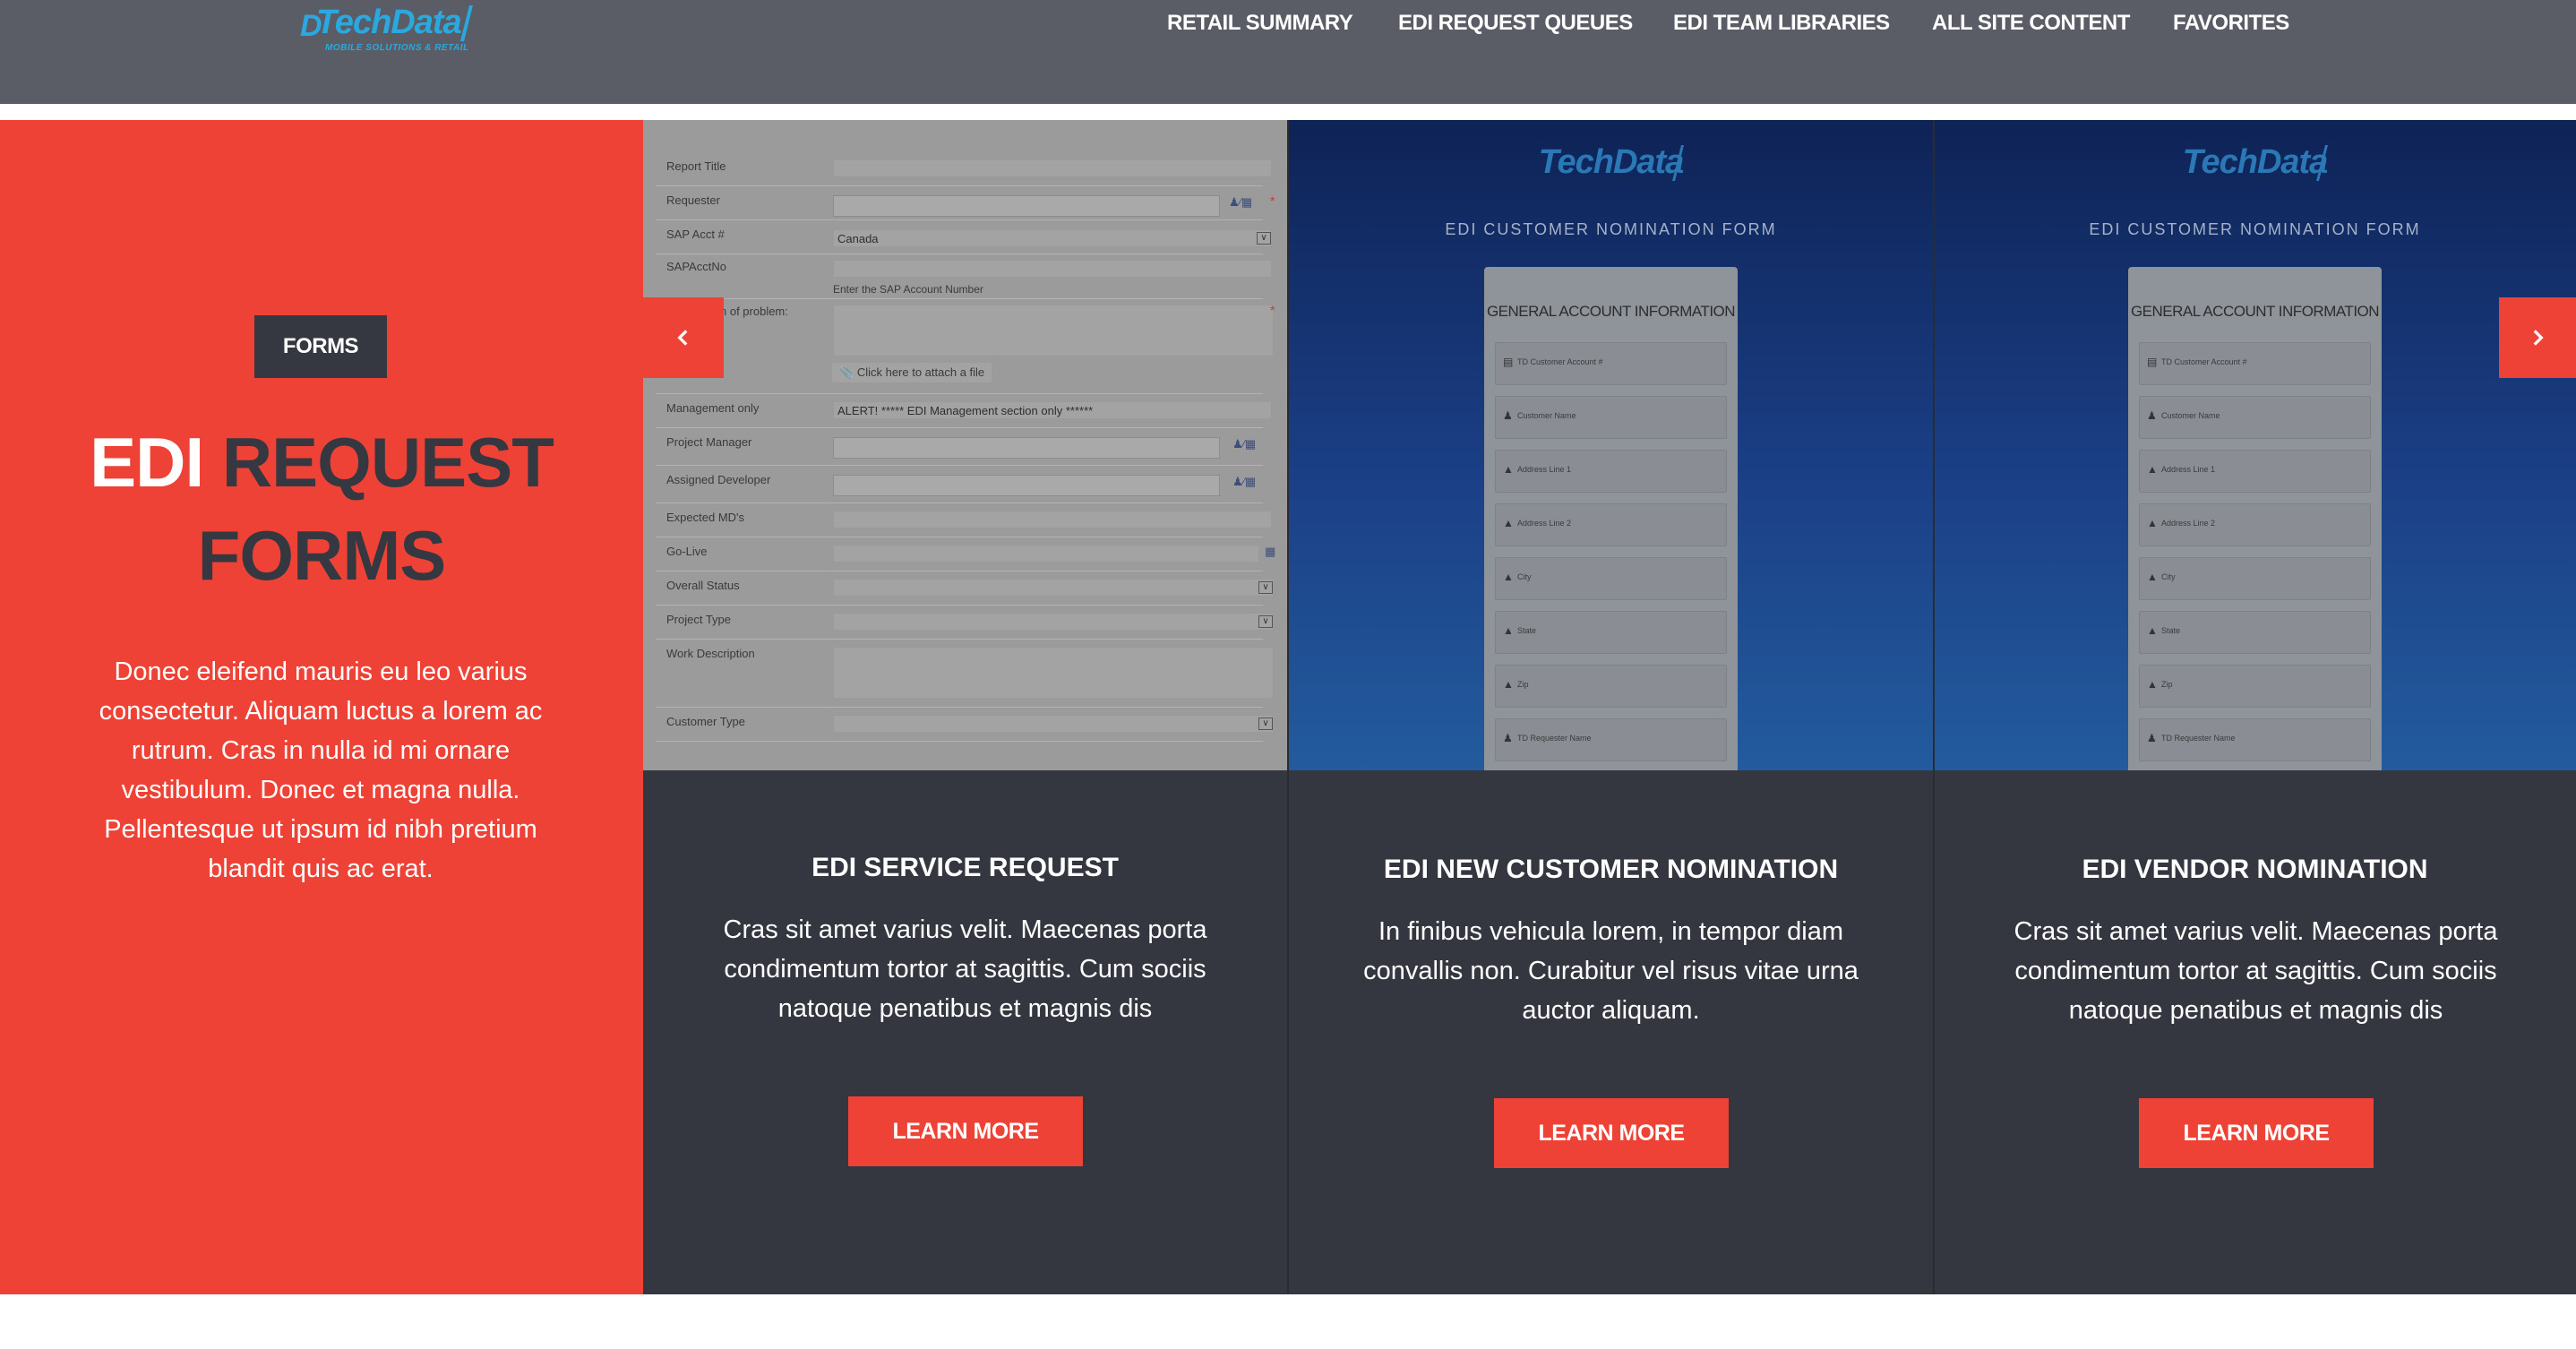 The height and width of the screenshot is (1349, 2576). Describe the element at coordinates (2255, 869) in the screenshot. I see `card-title: EDI VENDOR NOMINATION` at that location.